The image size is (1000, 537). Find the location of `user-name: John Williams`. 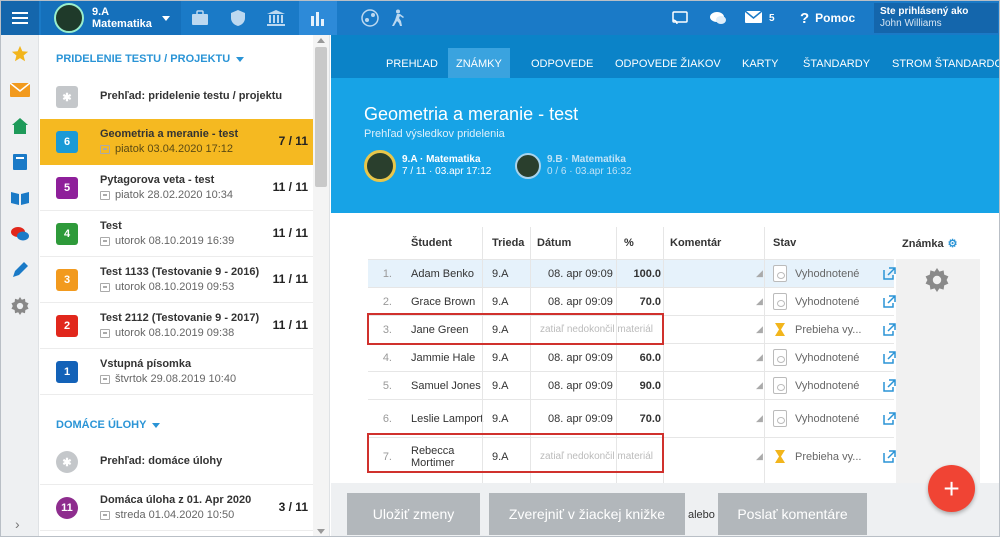

user-name: John Williams is located at coordinates (911, 23).